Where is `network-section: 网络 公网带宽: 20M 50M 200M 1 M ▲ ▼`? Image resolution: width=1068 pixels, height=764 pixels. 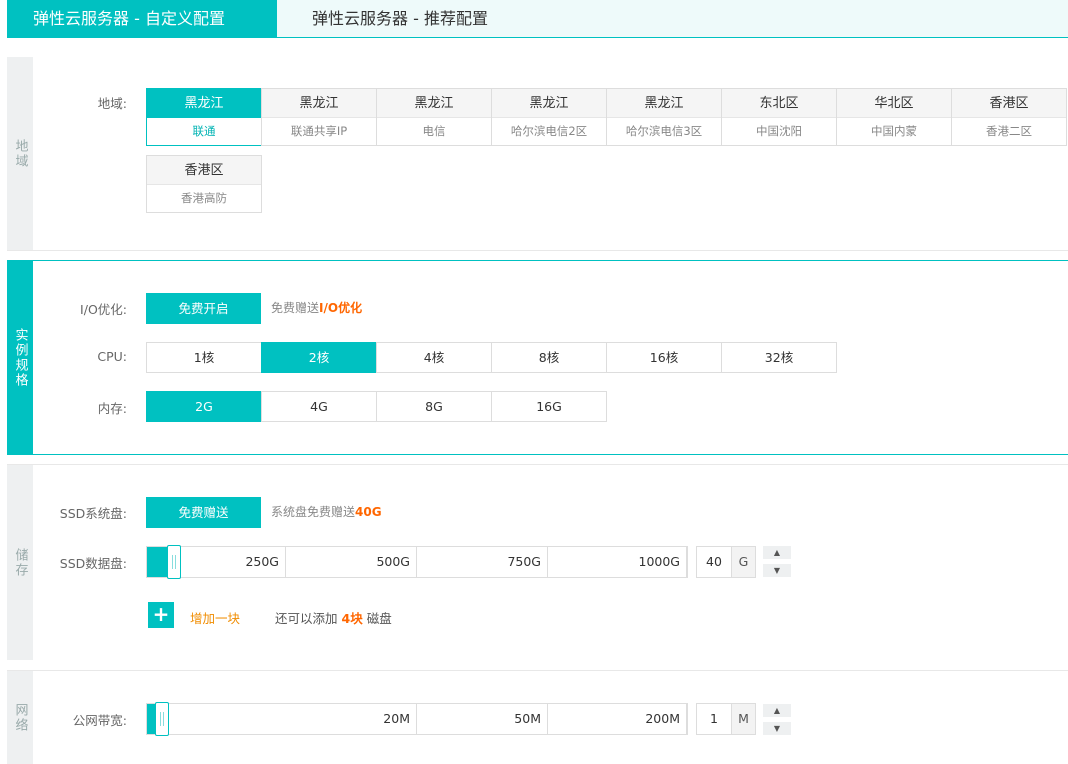
network-section: 网络 公网带宽: 20M 50M 200M 1 M ▲ ▼ is located at coordinates (537, 717).